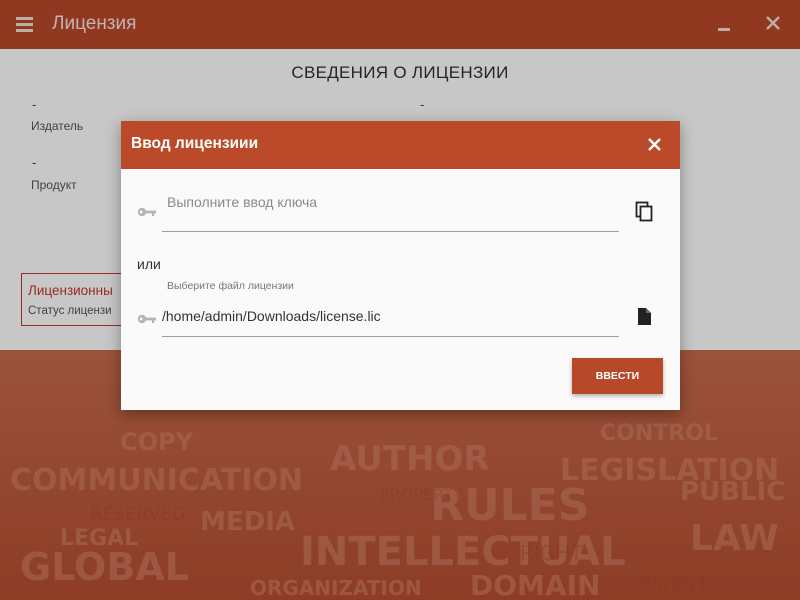 The height and width of the screenshot is (600, 800). What do you see at coordinates (655, 145) in the screenshot?
I see `dialog-close-icon` at bounding box center [655, 145].